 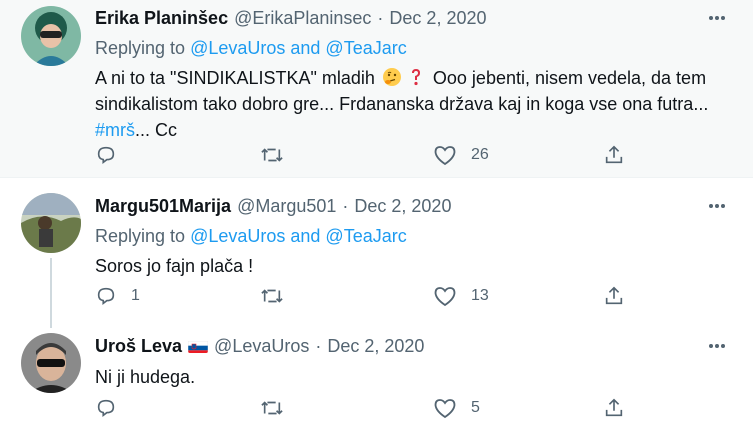 I want to click on like-count: 13, so click(x=480, y=295).